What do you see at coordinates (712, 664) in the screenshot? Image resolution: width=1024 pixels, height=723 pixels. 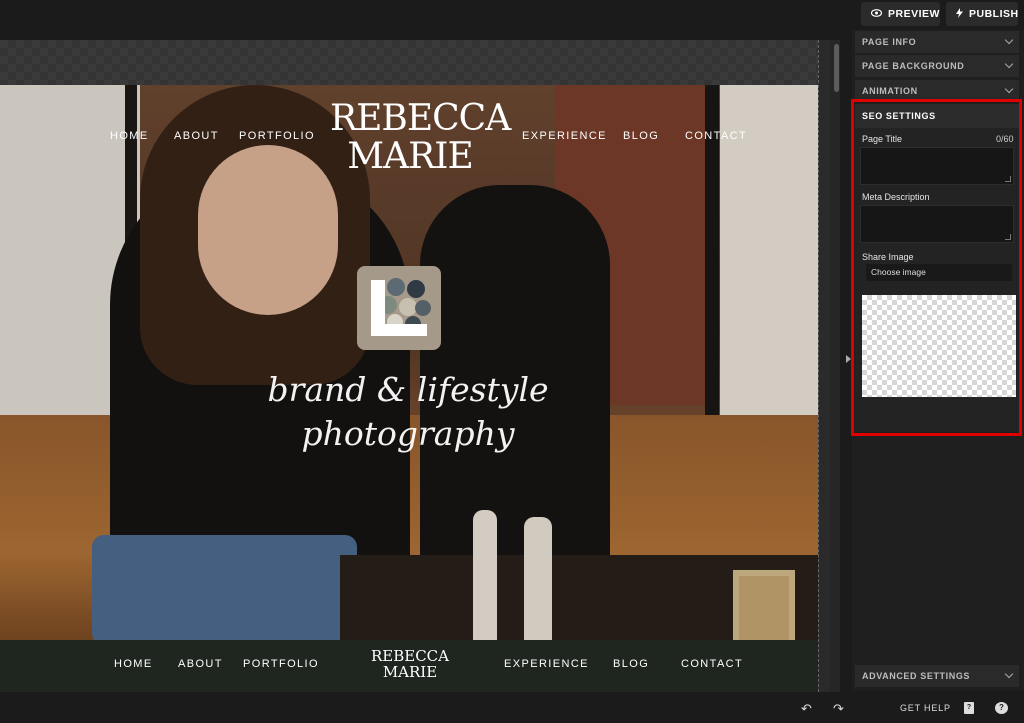 I see `footer-nav-contact: CONTACT` at bounding box center [712, 664].